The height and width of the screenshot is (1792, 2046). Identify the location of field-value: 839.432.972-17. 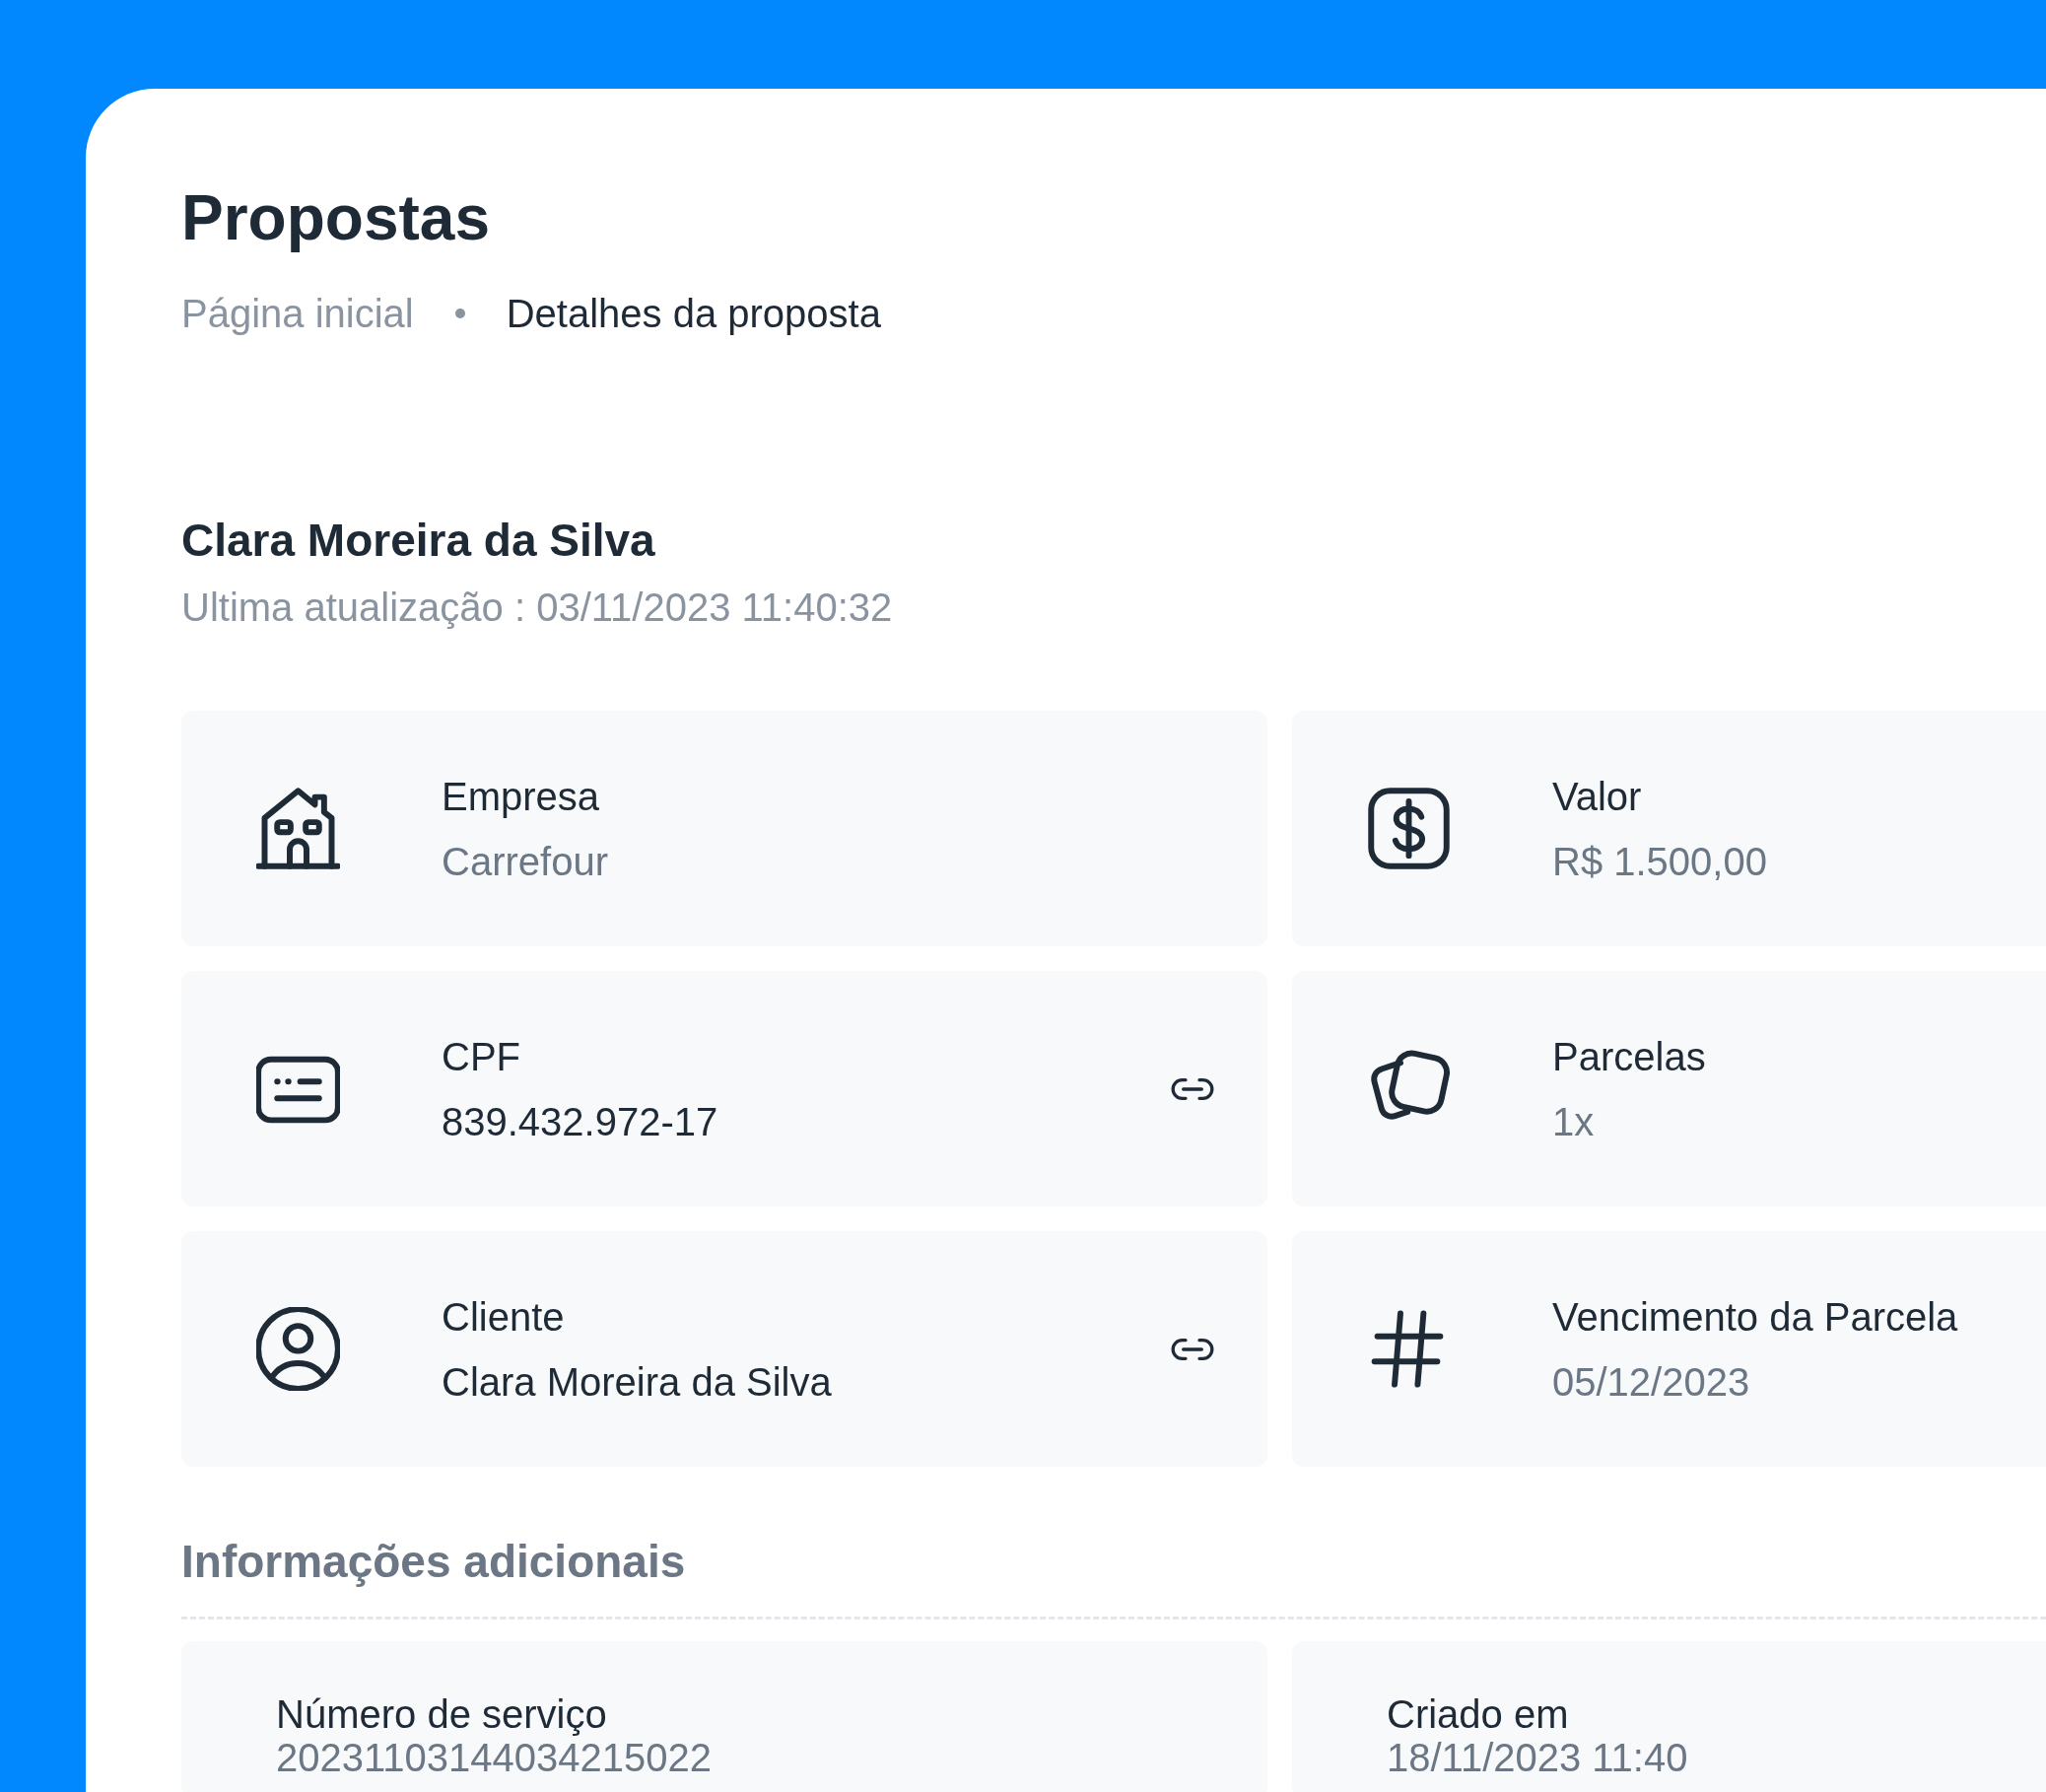
(580, 1121).